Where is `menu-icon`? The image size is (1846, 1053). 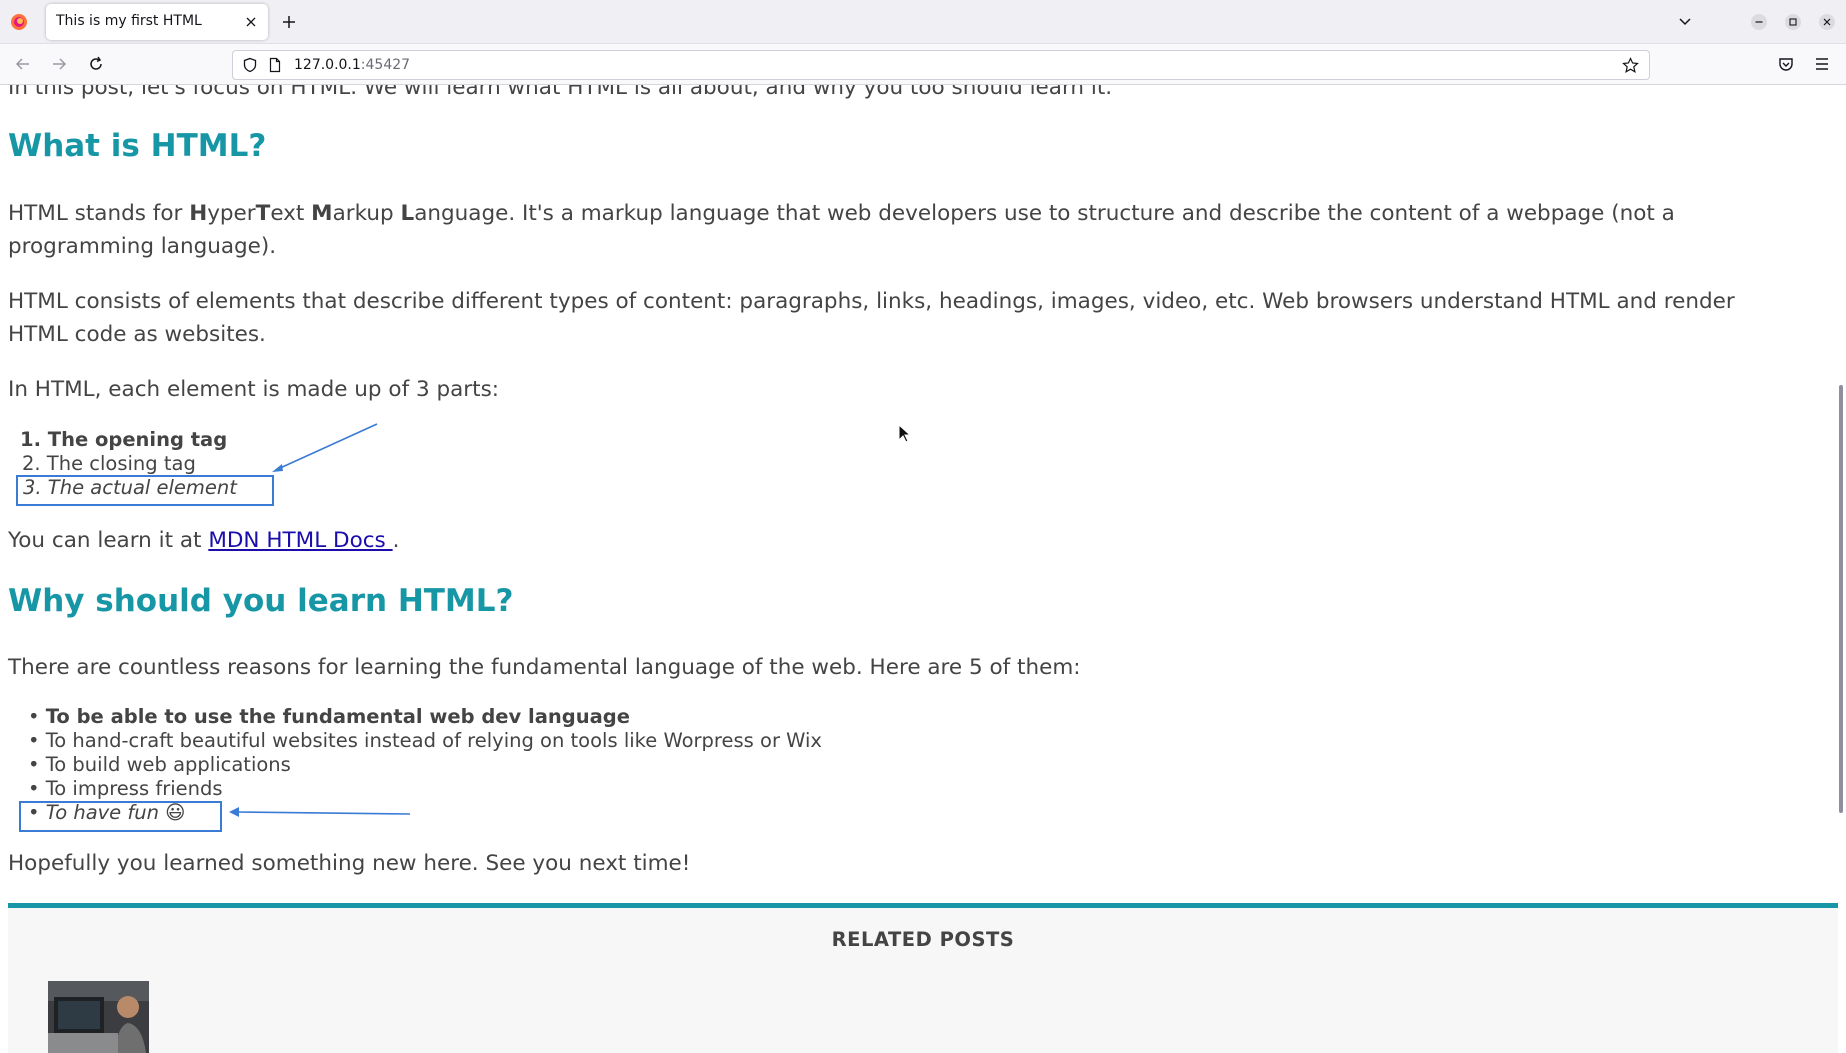 menu-icon is located at coordinates (1822, 64).